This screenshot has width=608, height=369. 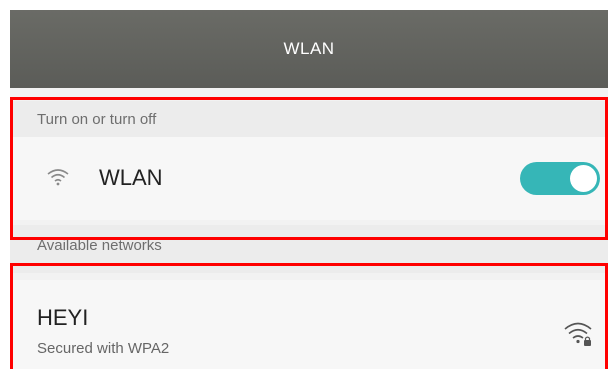 I want to click on network-name: HEYI, so click(x=63, y=317).